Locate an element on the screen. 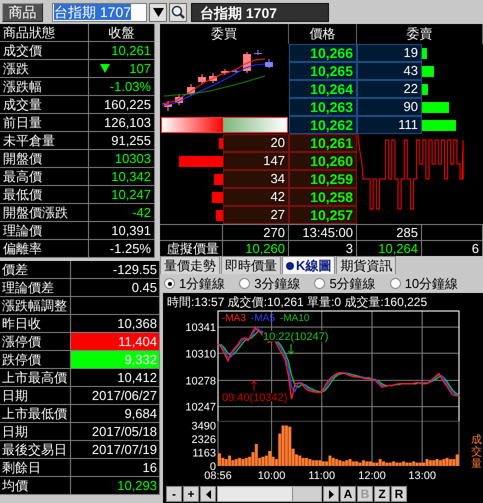  dropdown-button is located at coordinates (158, 12).